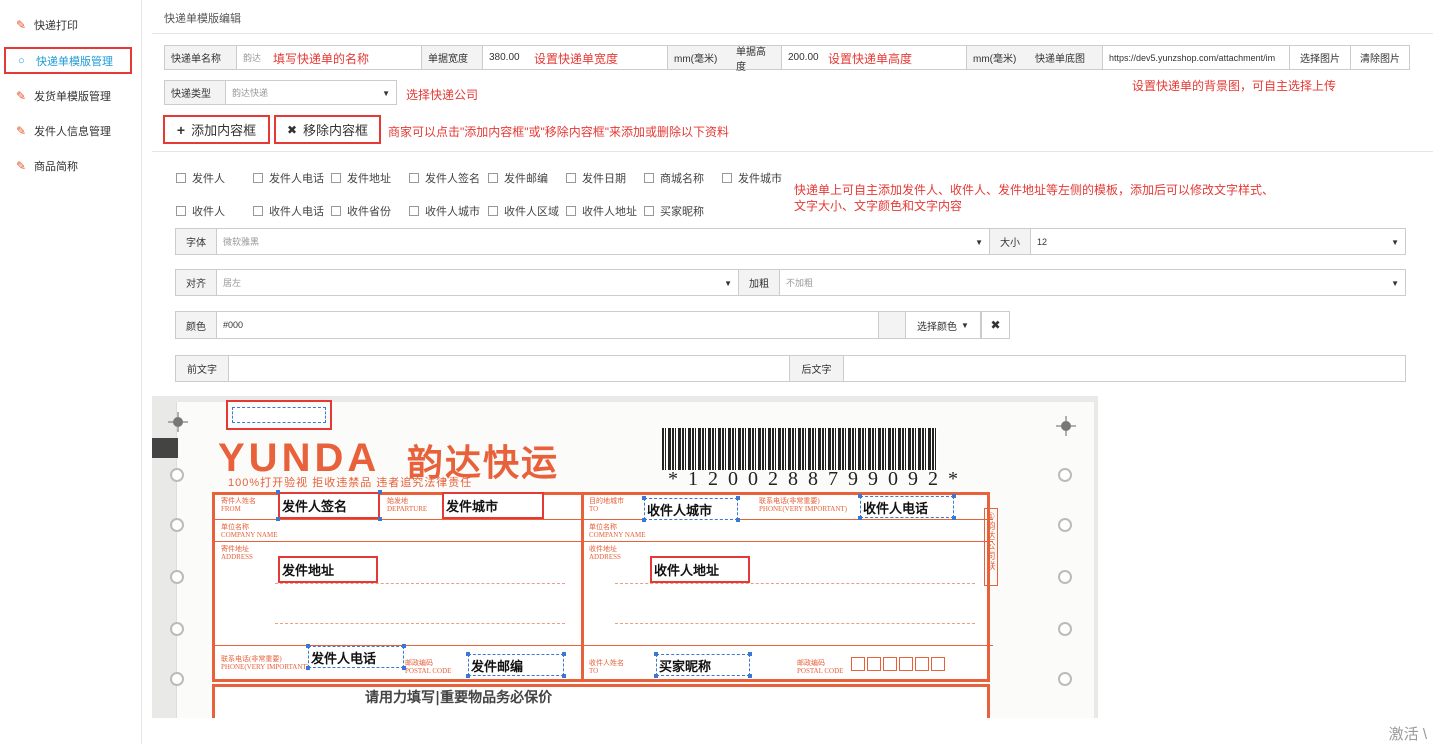  What do you see at coordinates (252, 58) in the screenshot?
I see `name-input-value: 韵达` at bounding box center [252, 58].